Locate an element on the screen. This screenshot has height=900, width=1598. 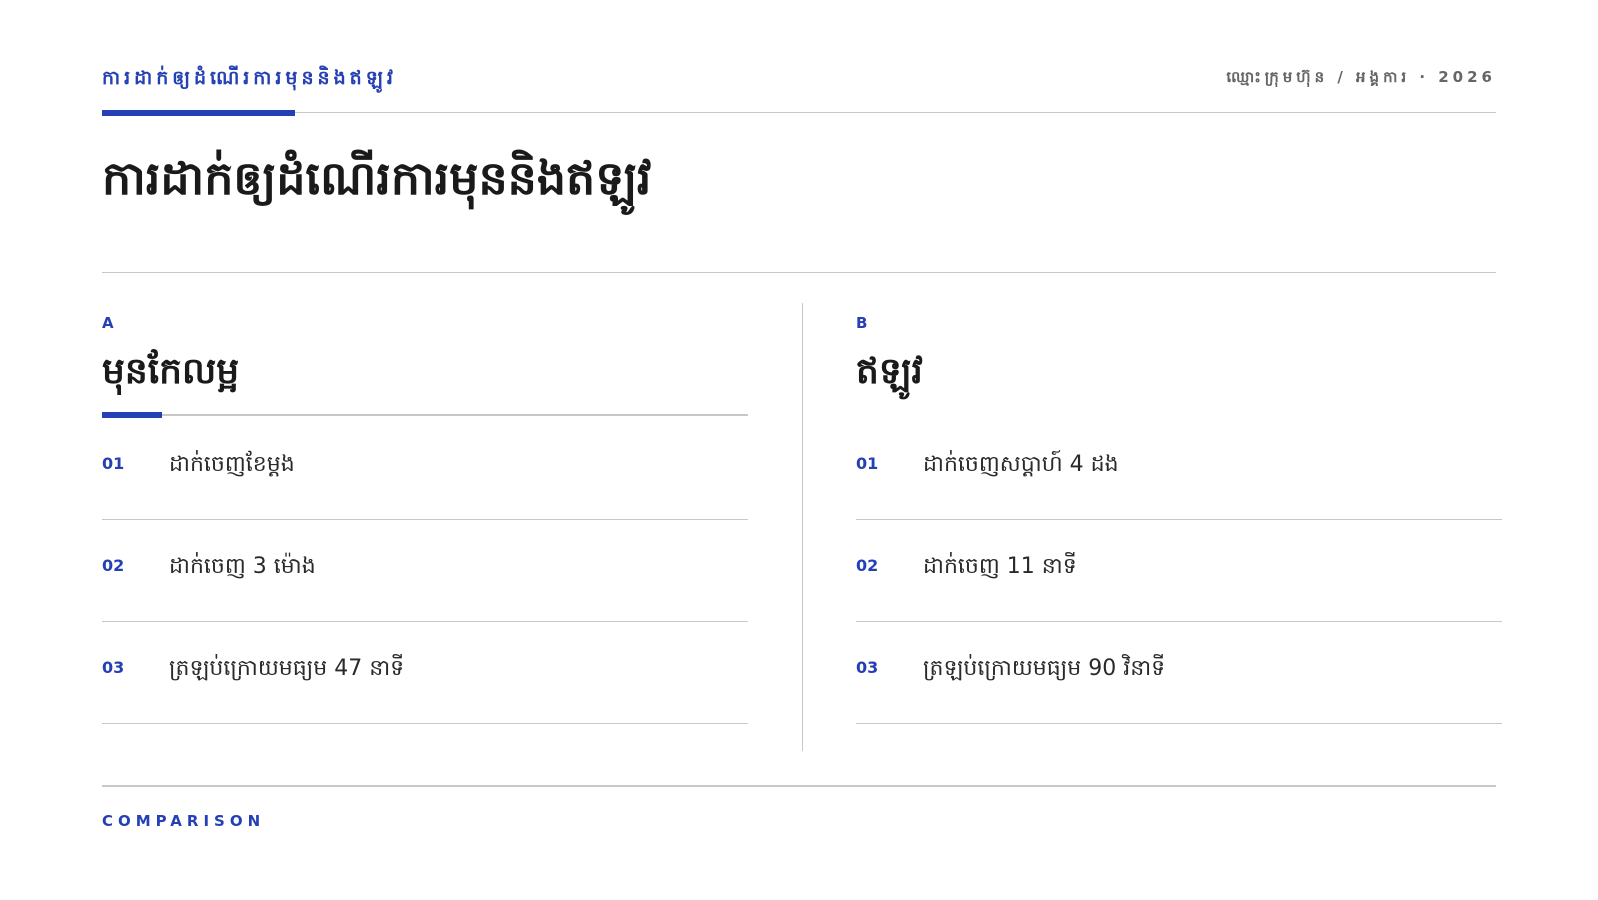
column-letter: A is located at coordinates (108, 323).